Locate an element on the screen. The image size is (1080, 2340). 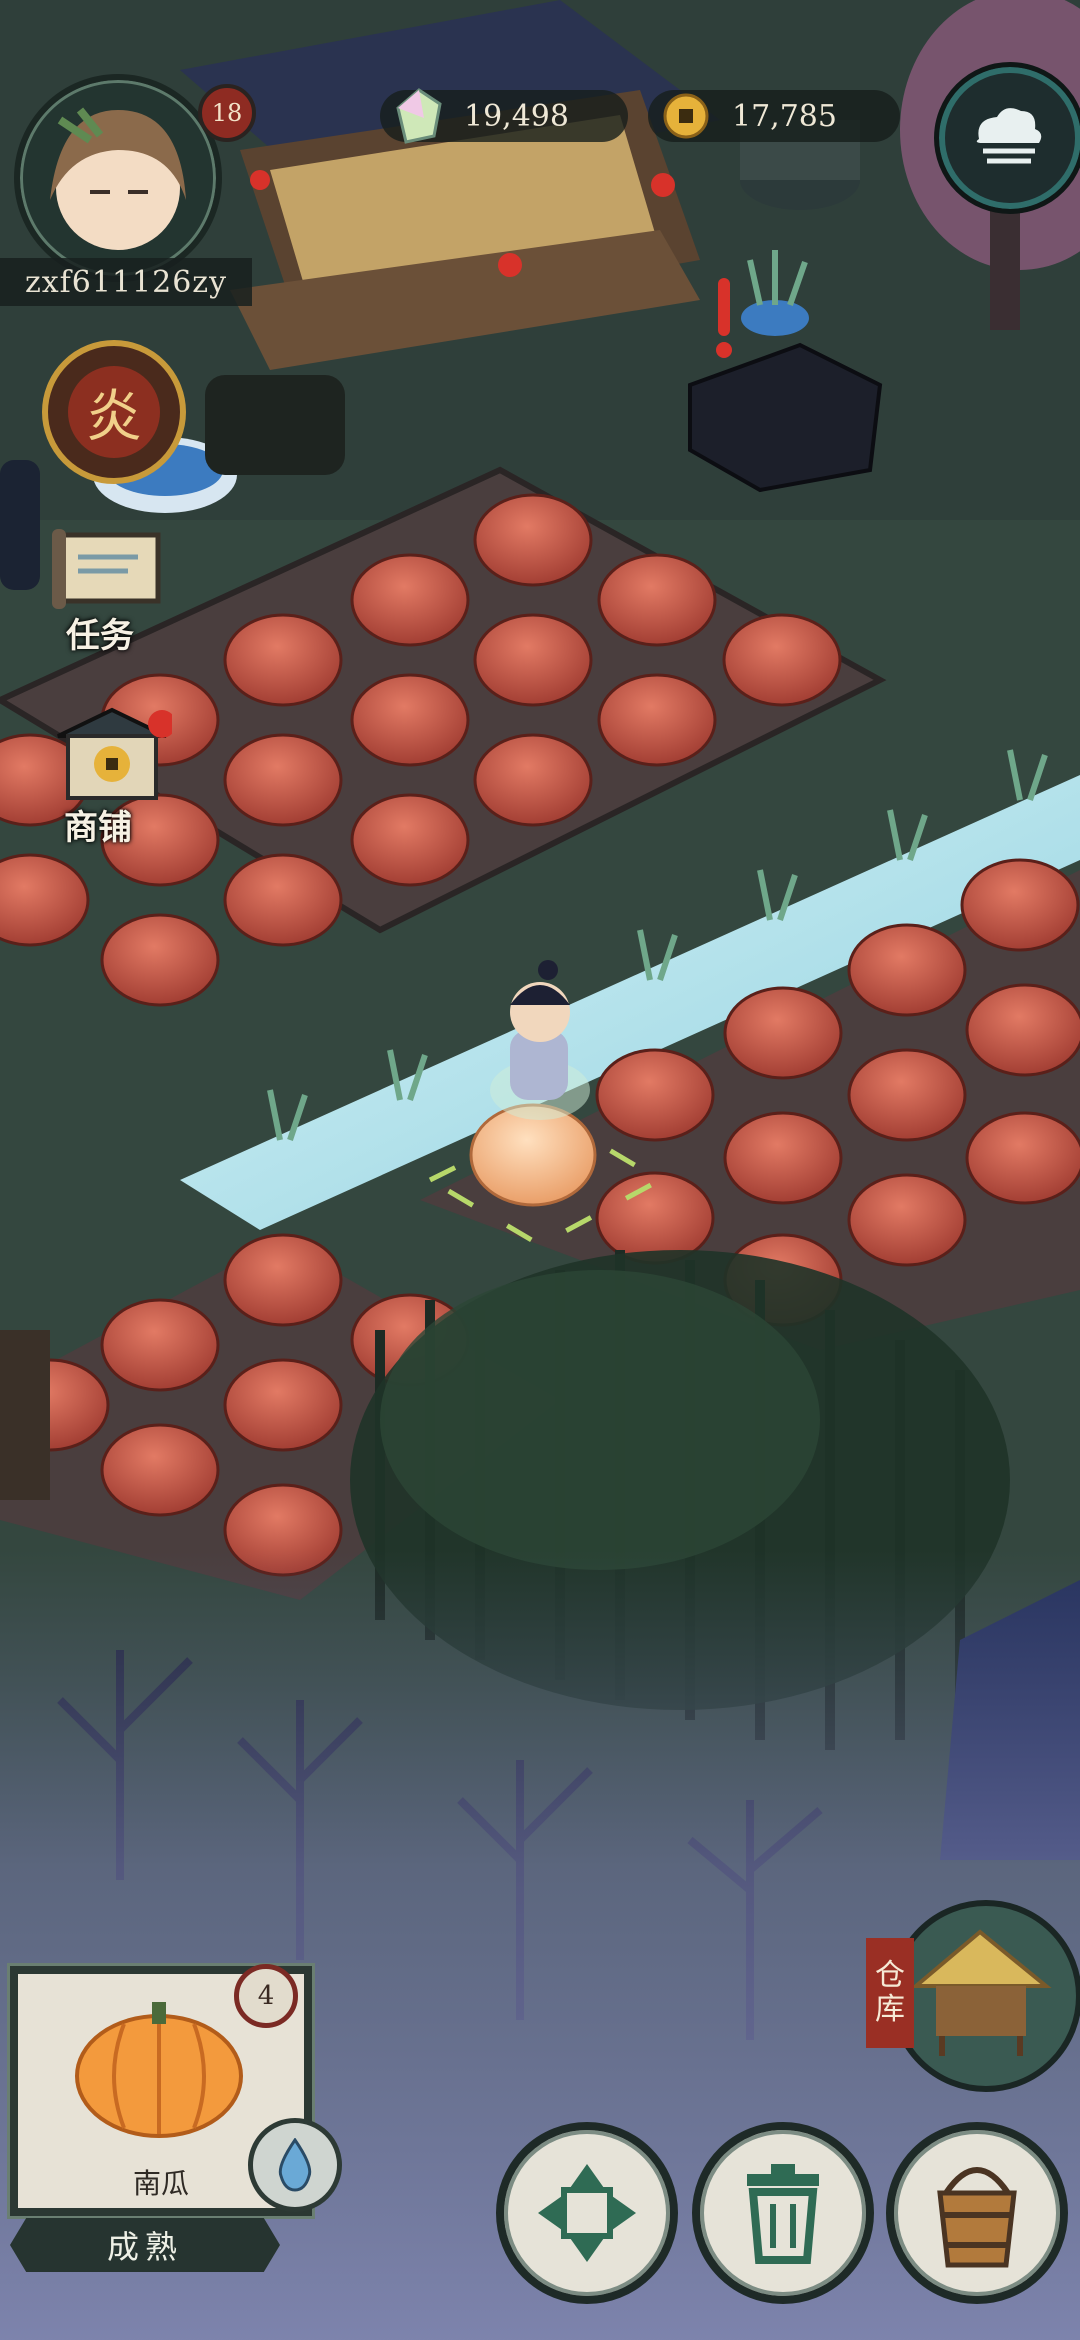
gem-amount: 19,498 is located at coordinates (516, 116).